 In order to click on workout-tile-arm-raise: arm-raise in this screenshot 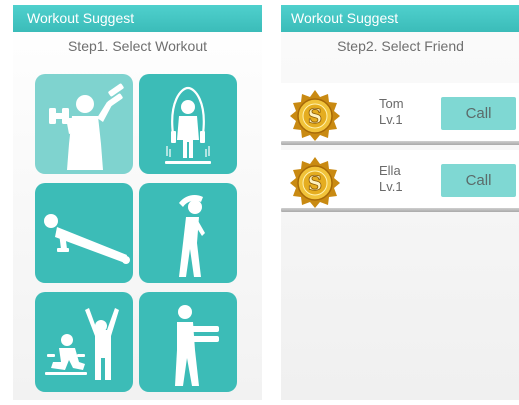, I will do `click(188, 342)`.